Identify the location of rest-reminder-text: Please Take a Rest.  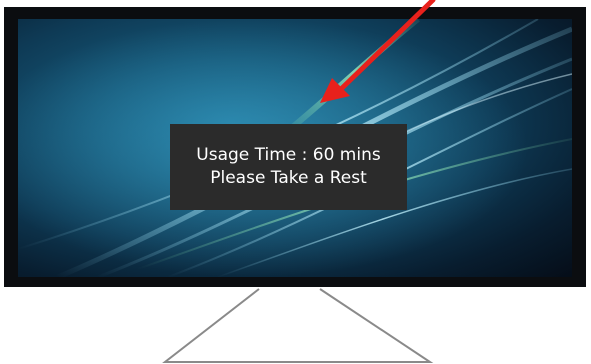
(288, 178).